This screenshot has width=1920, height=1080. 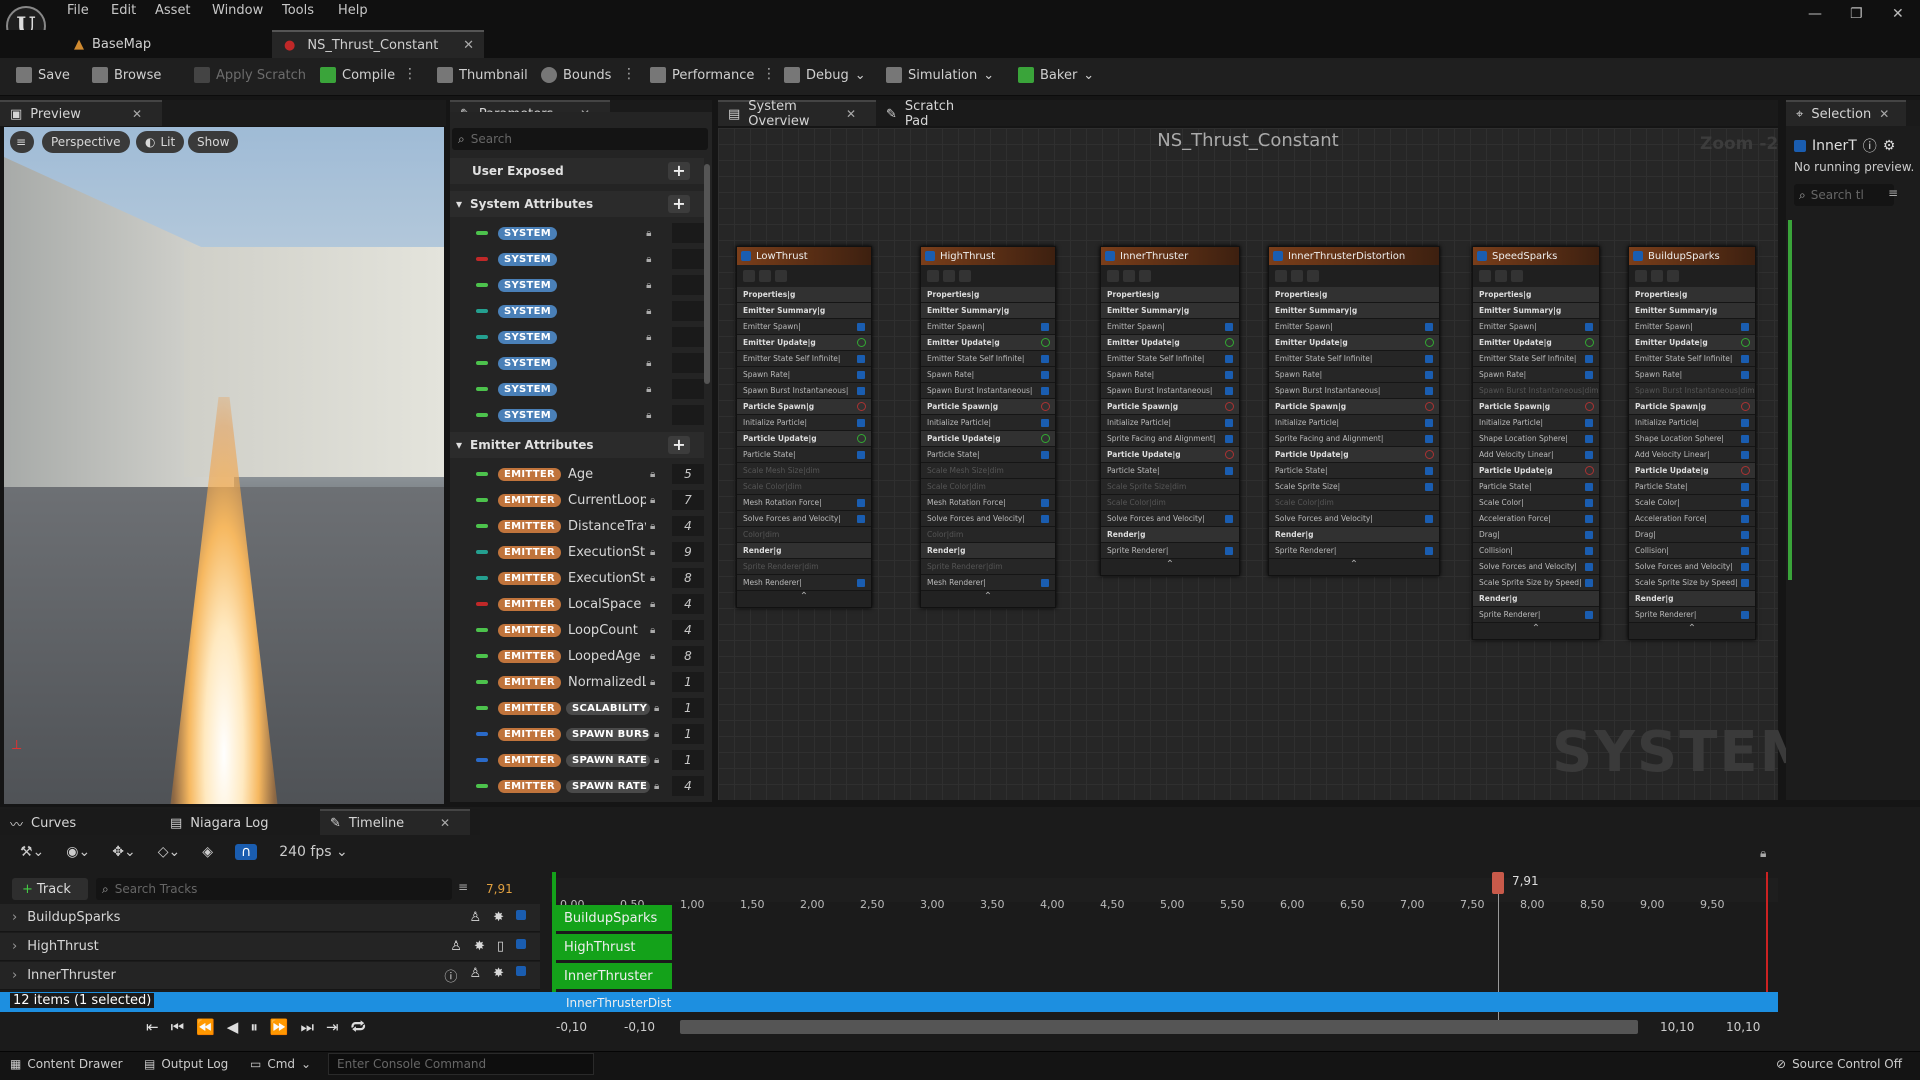 I want to click on simulation-button: Simulation ⌄, so click(x=940, y=75).